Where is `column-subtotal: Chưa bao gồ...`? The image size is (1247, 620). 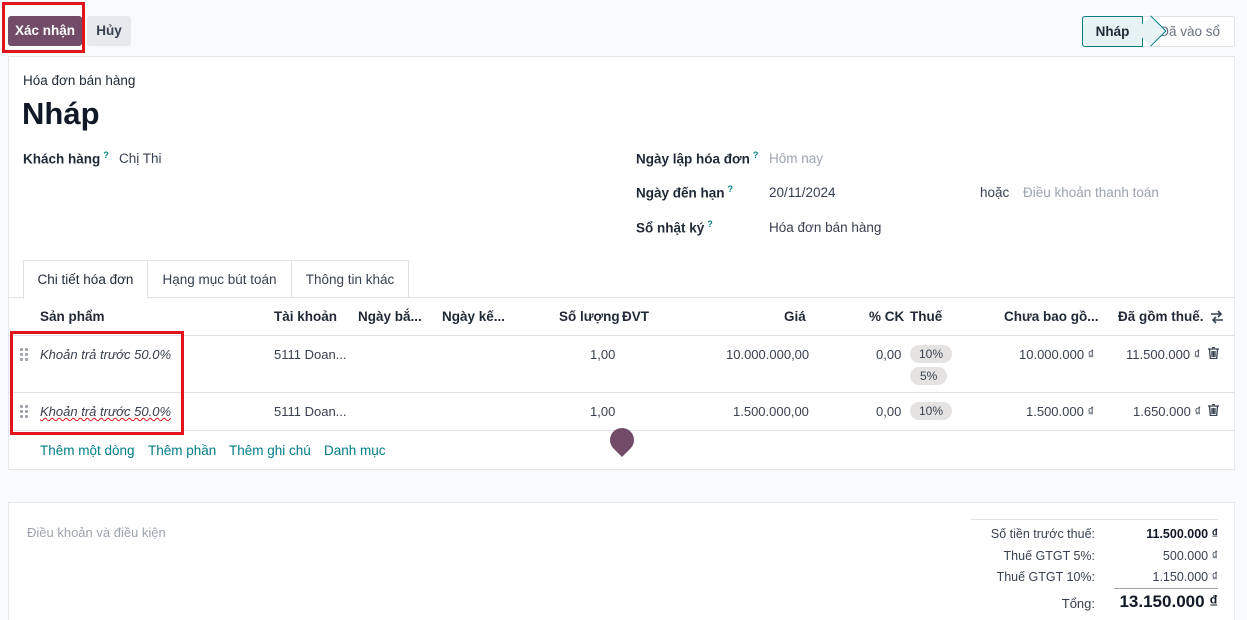 column-subtotal: Chưa bao gồ... is located at coordinates (1051, 316).